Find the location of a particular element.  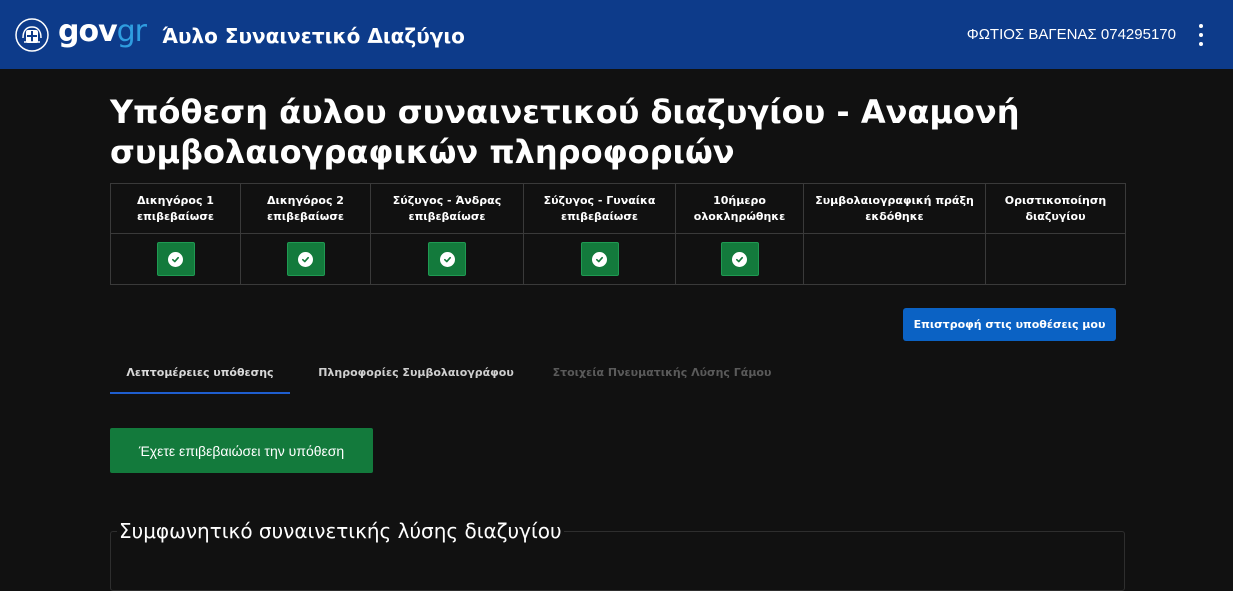

tab-spiritual-dissolution: Στοιχεία Πνευματικής Λύσης Γάμου is located at coordinates (662, 372).